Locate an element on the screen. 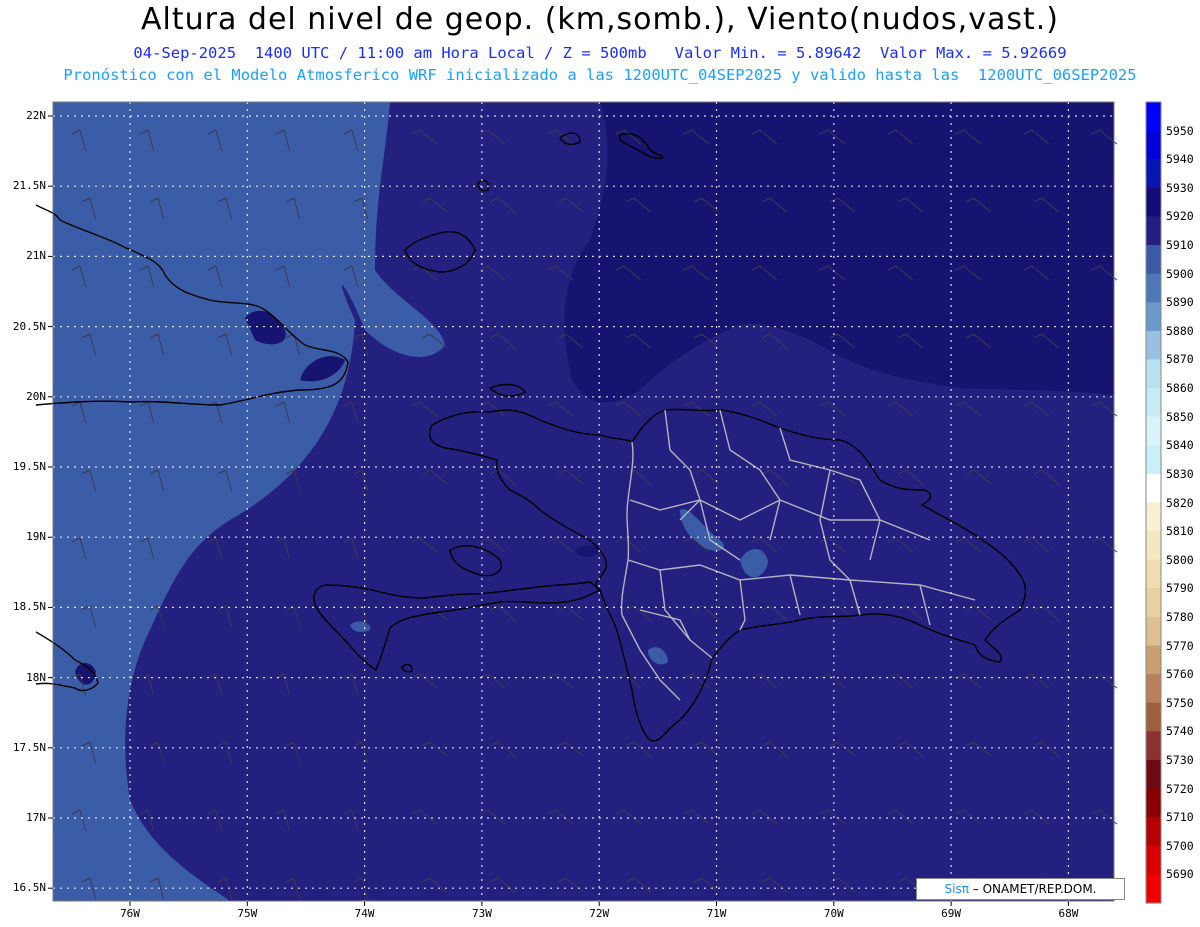 This screenshot has width=1200, height=927. colorbar-label: 5940 is located at coordinates (1180, 159).